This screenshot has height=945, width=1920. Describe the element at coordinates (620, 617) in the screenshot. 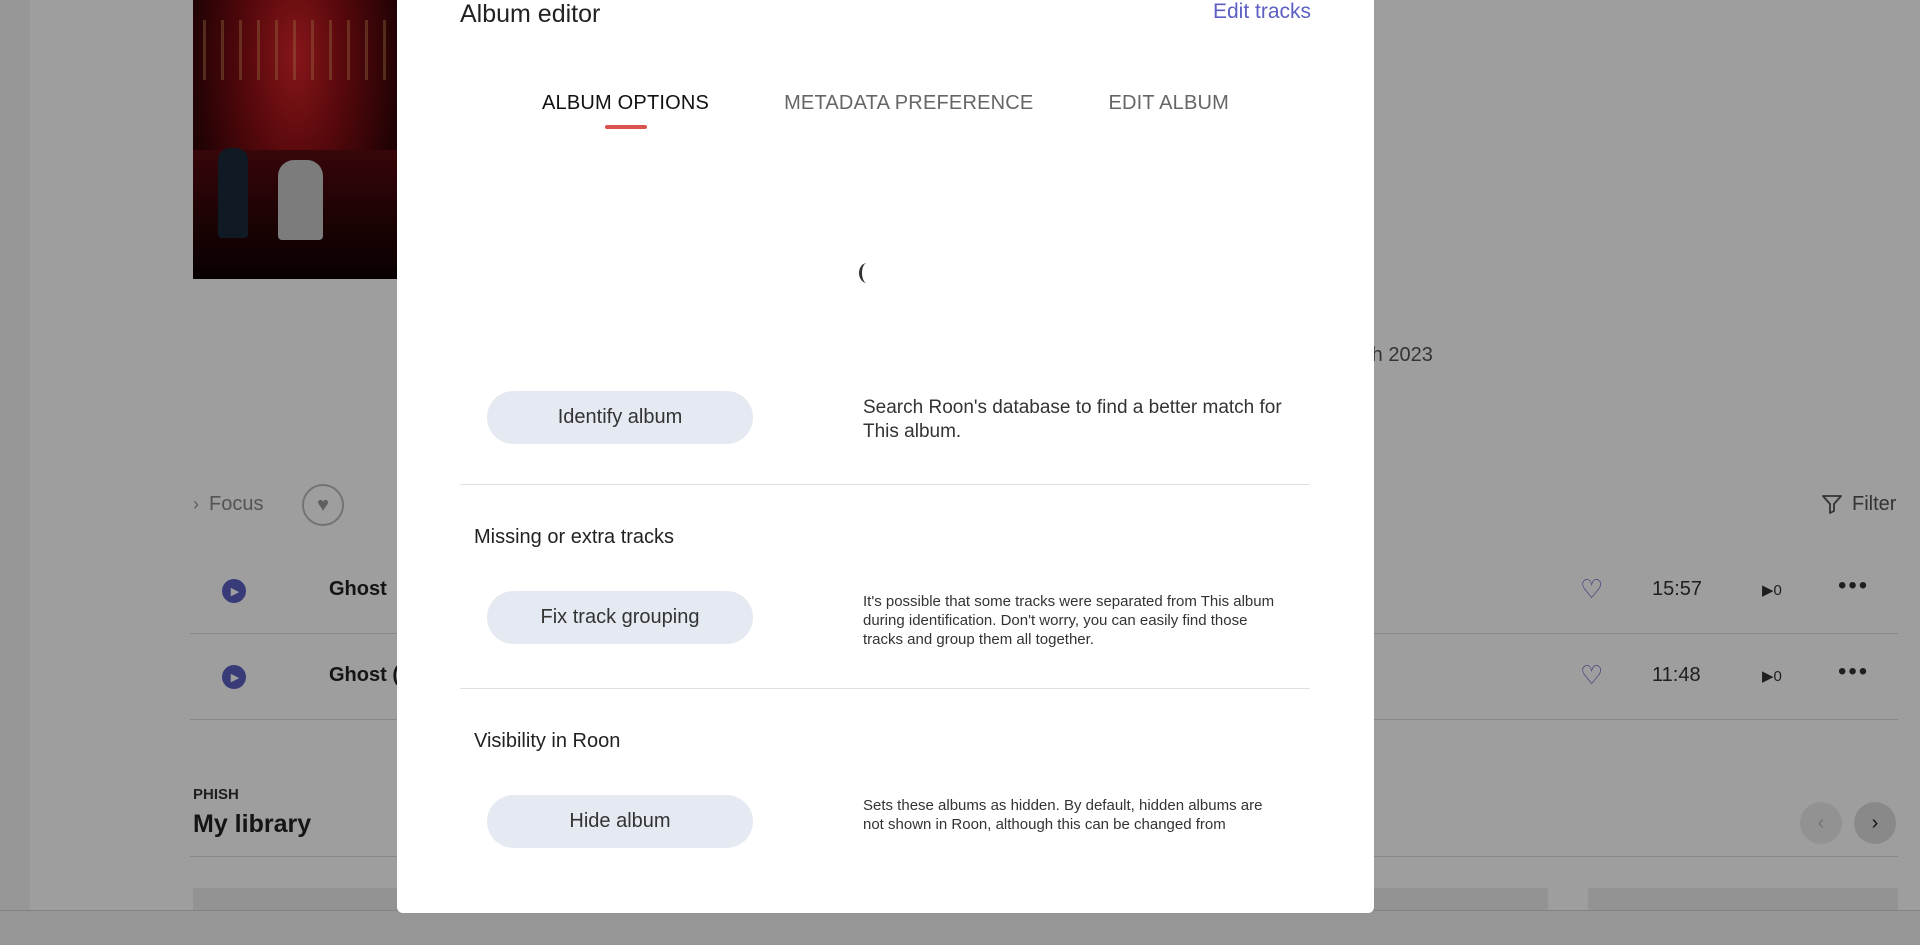

I see `fix-track-grouping-button: Fix track grouping` at that location.